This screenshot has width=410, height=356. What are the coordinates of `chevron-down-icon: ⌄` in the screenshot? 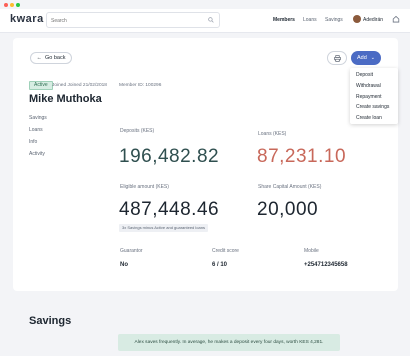 It's located at (372, 58).